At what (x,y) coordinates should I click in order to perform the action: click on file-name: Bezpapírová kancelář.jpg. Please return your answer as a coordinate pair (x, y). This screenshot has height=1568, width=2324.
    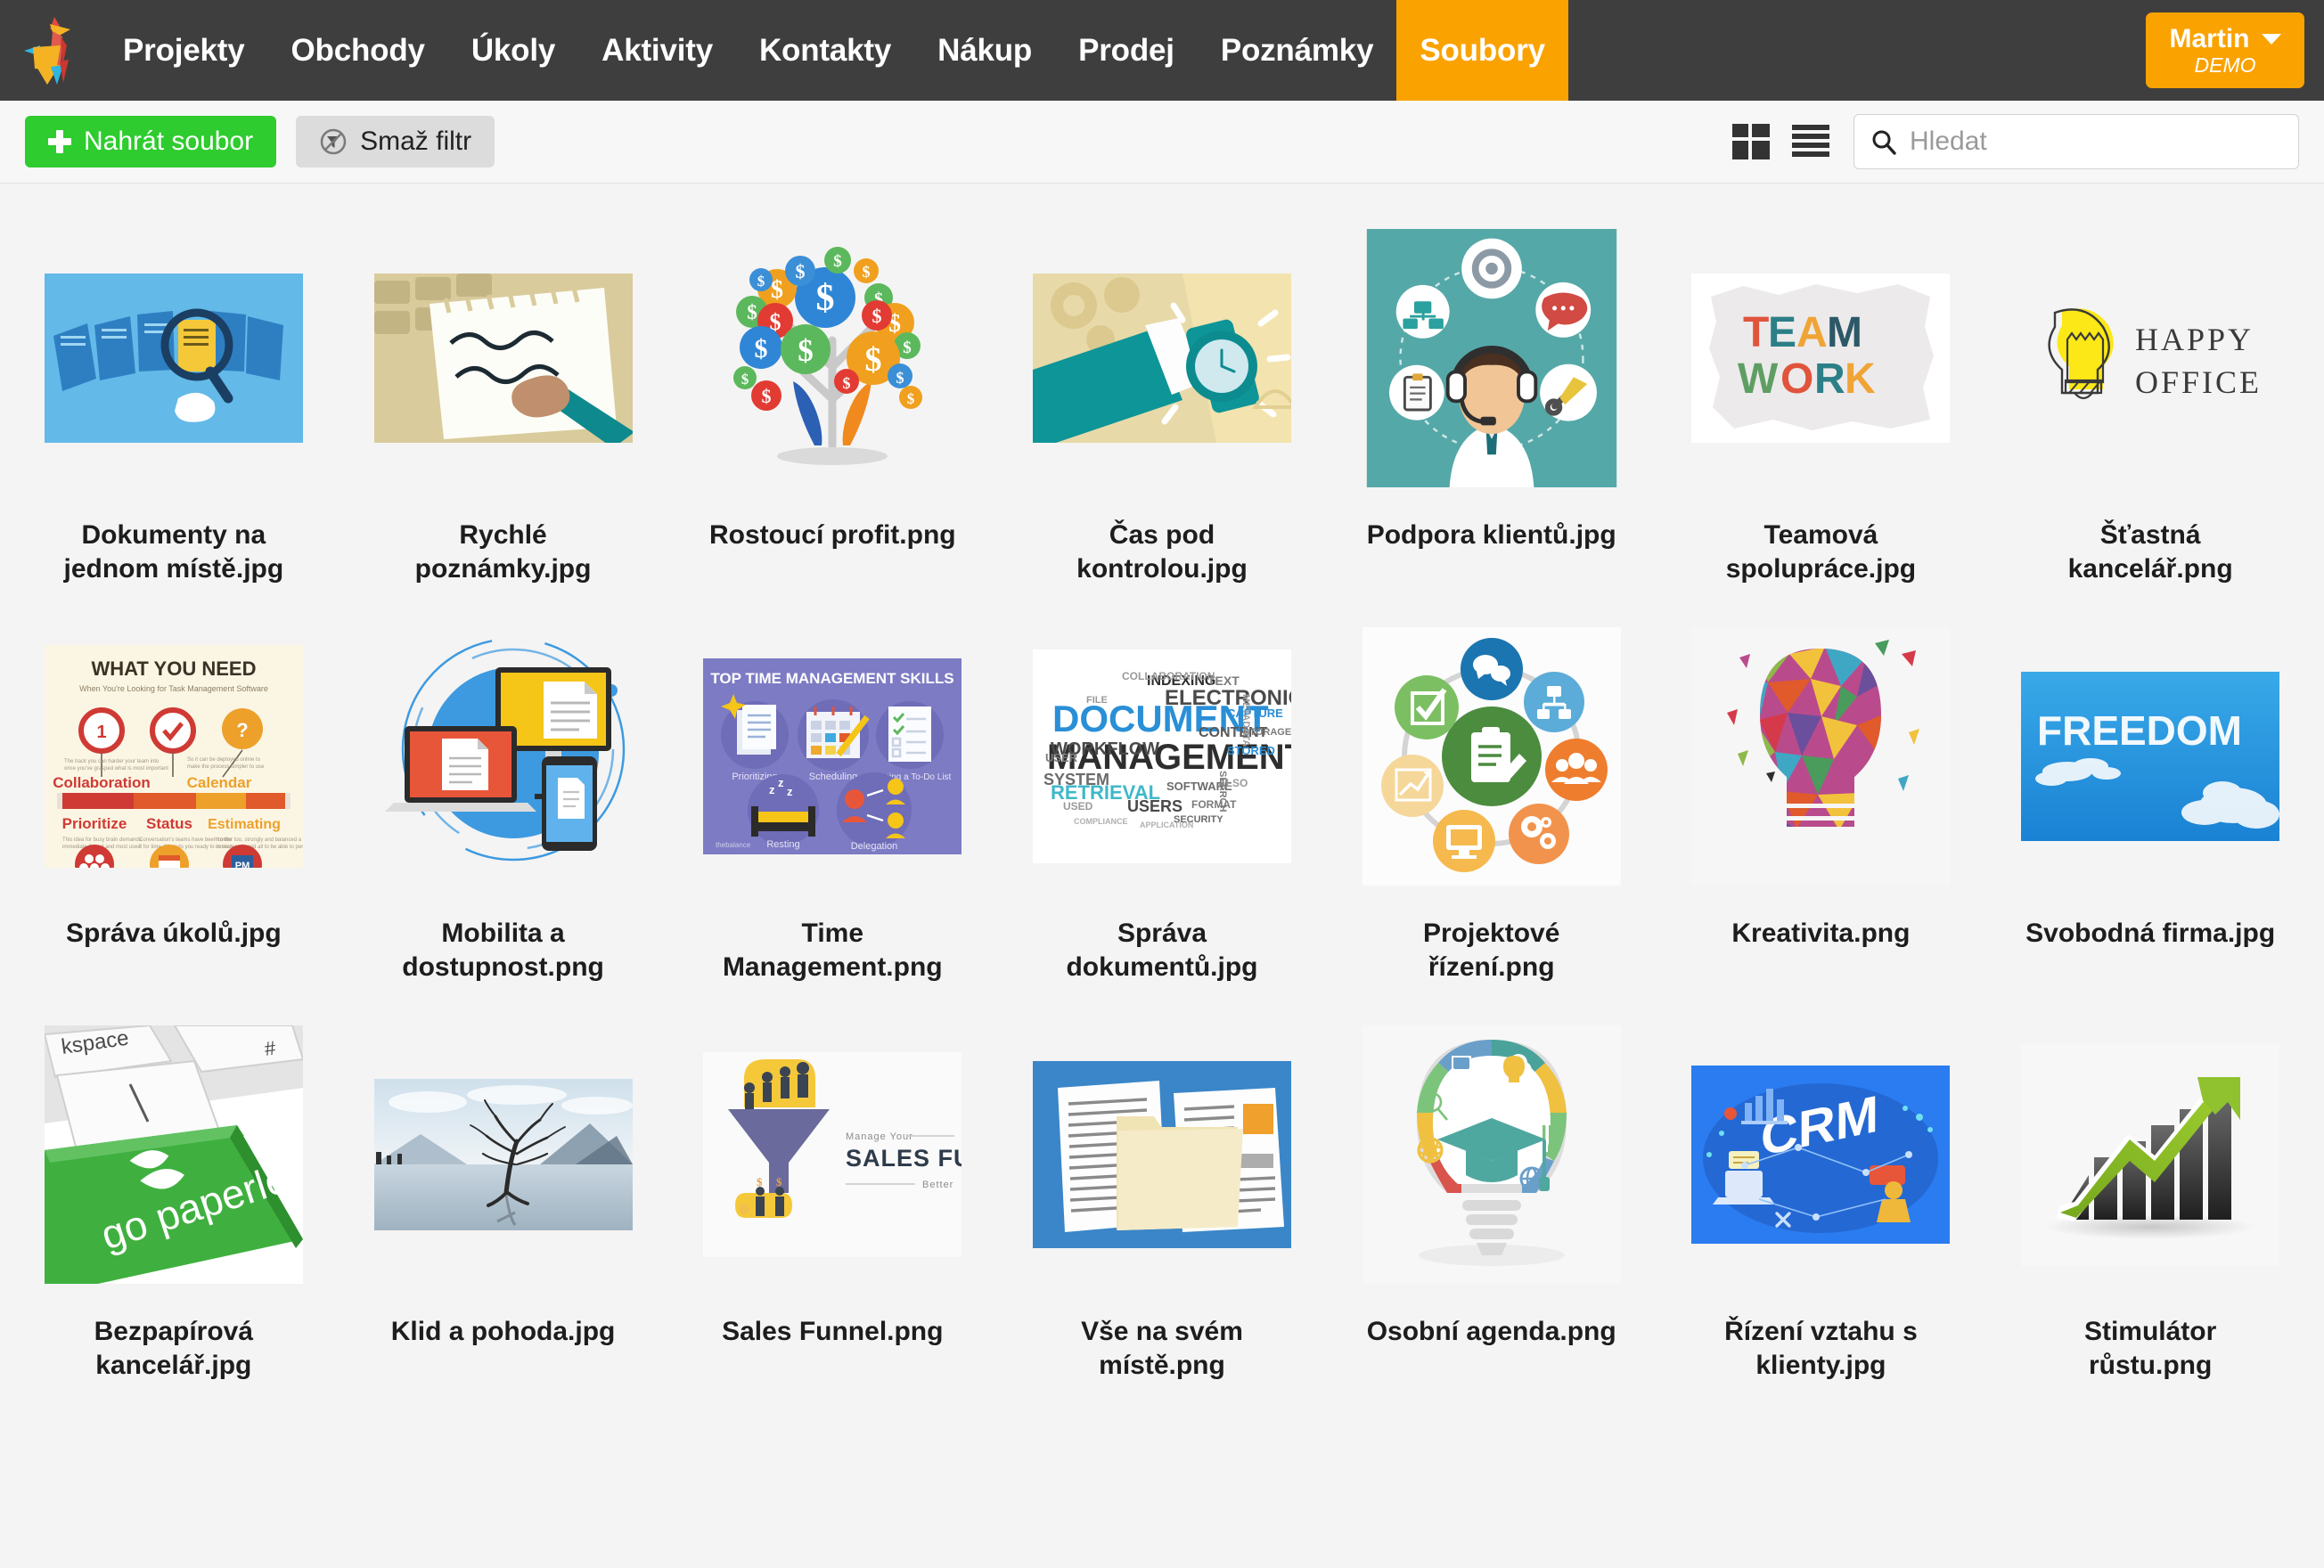
    Looking at the image, I should click on (174, 1348).